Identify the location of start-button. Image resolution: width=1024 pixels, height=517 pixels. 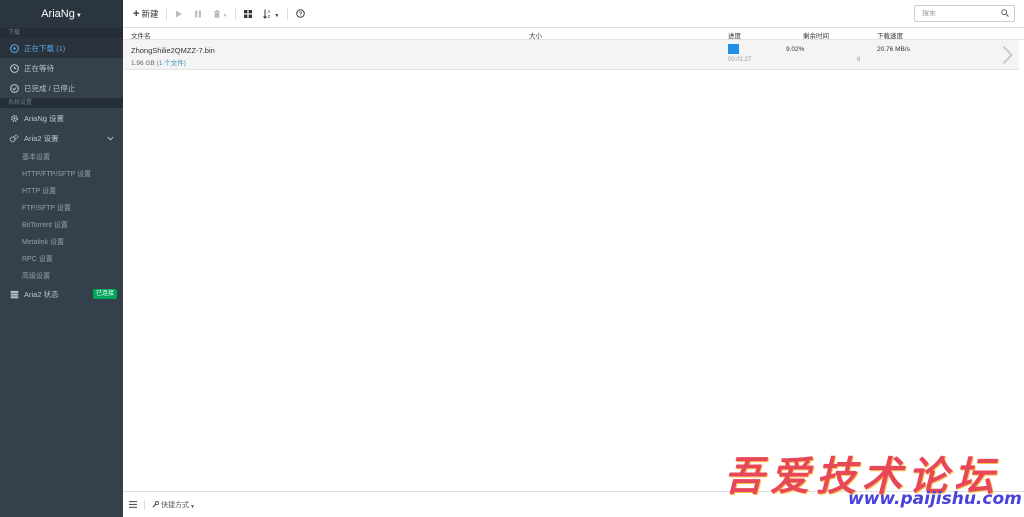
(179, 14).